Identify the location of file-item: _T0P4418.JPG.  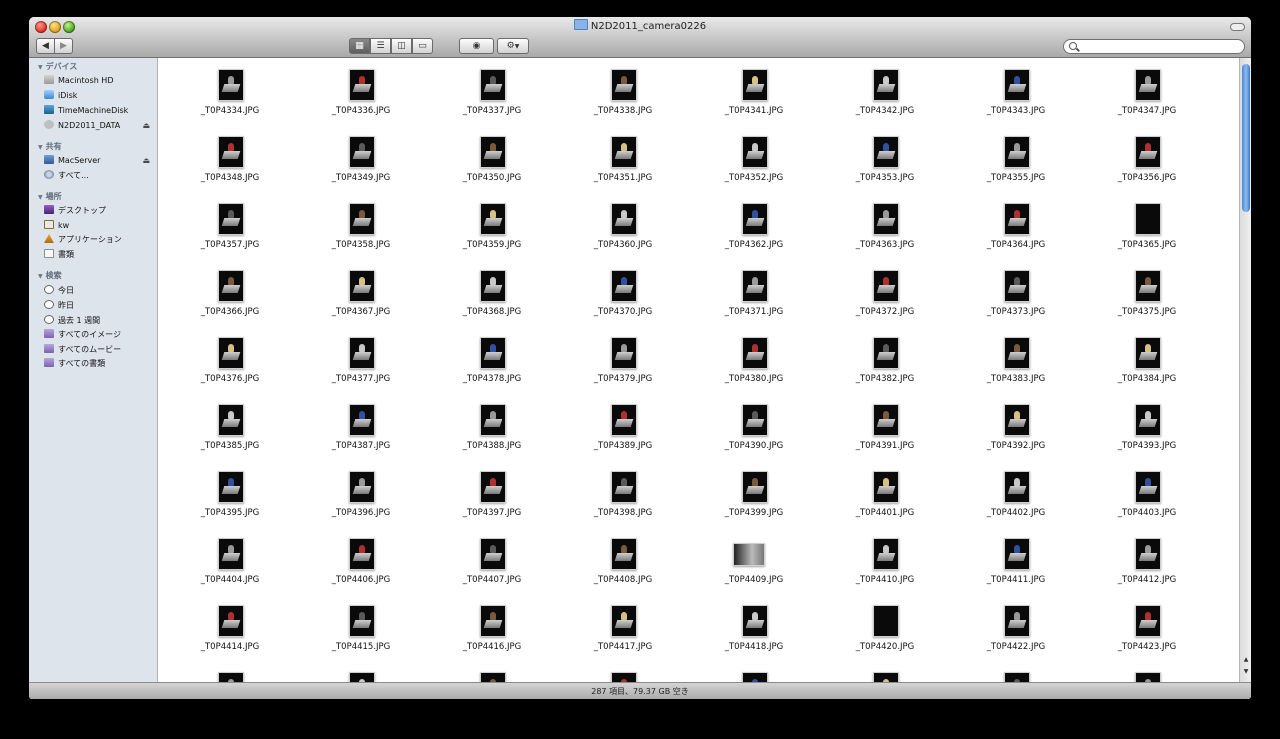
(754, 629).